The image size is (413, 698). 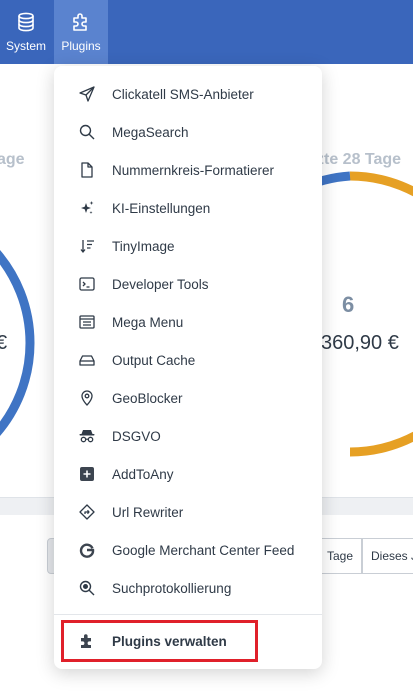 What do you see at coordinates (87, 246) in the screenshot?
I see `sort-down-icon` at bounding box center [87, 246].